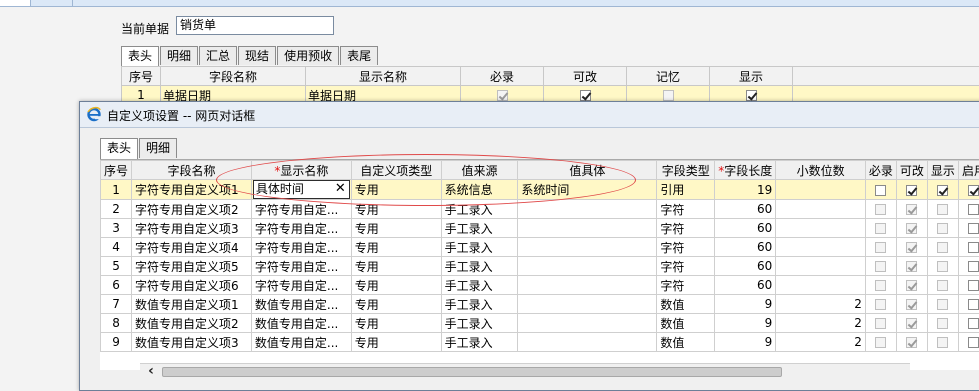 This screenshot has height=391, width=979. What do you see at coordinates (529, 115) in the screenshot?
I see `dialog-titlebar: 自定义项设置 -- 网页对话框` at bounding box center [529, 115].